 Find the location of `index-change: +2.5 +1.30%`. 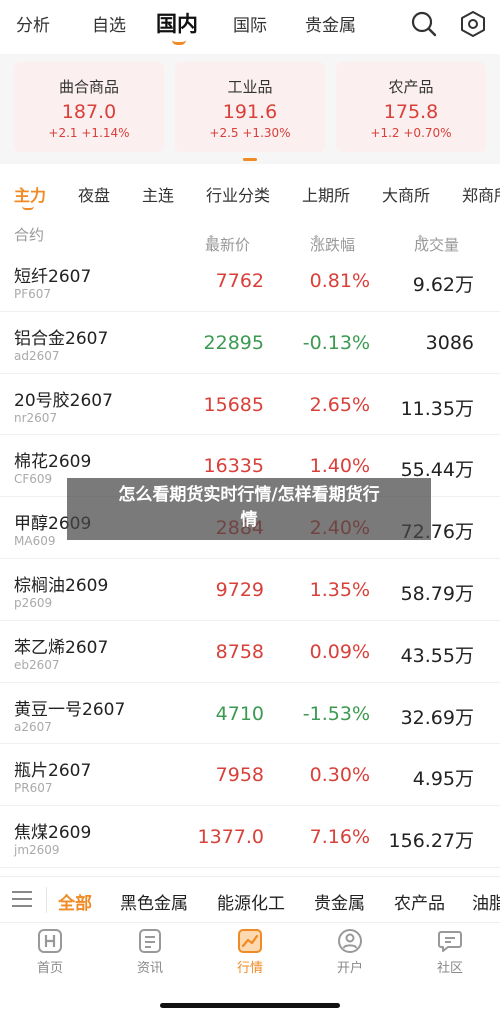

index-change: +2.5 +1.30% is located at coordinates (250, 133).